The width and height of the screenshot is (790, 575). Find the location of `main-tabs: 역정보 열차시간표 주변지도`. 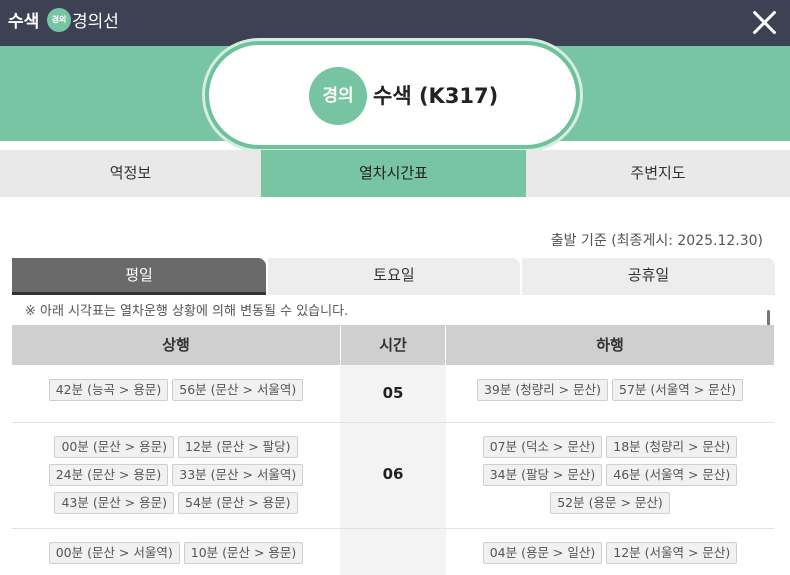

main-tabs: 역정보 열차시간표 주변지도 is located at coordinates (395, 173).